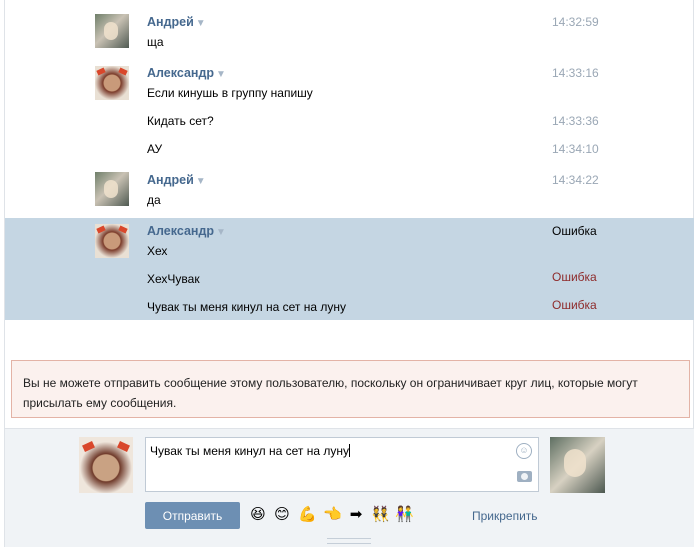 The height and width of the screenshot is (547, 695). I want to click on smile-icon: ☺, so click(524, 451).